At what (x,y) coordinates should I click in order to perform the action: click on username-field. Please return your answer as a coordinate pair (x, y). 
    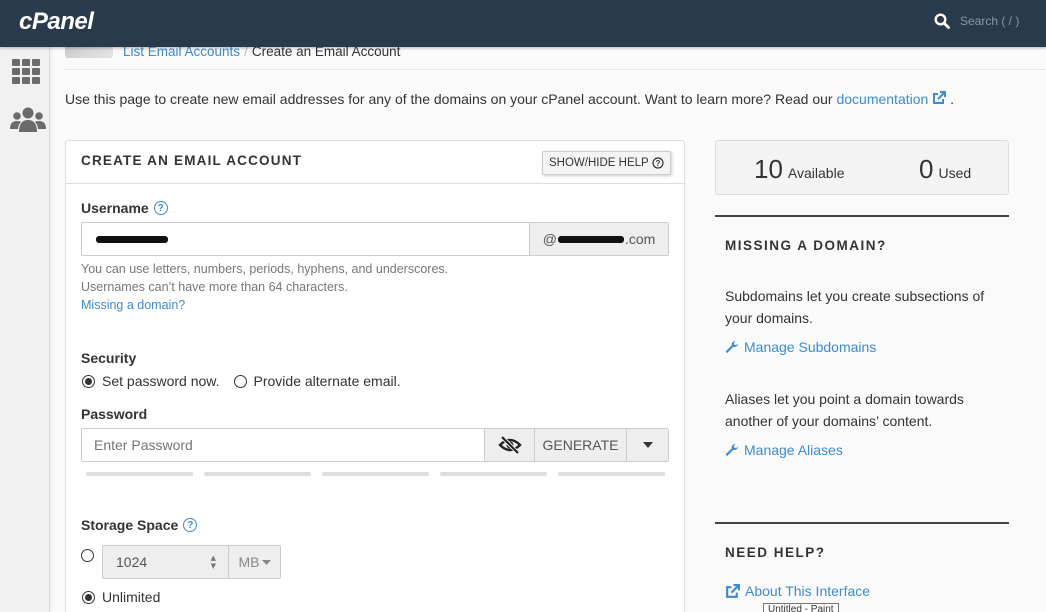
    Looking at the image, I should click on (305, 239).